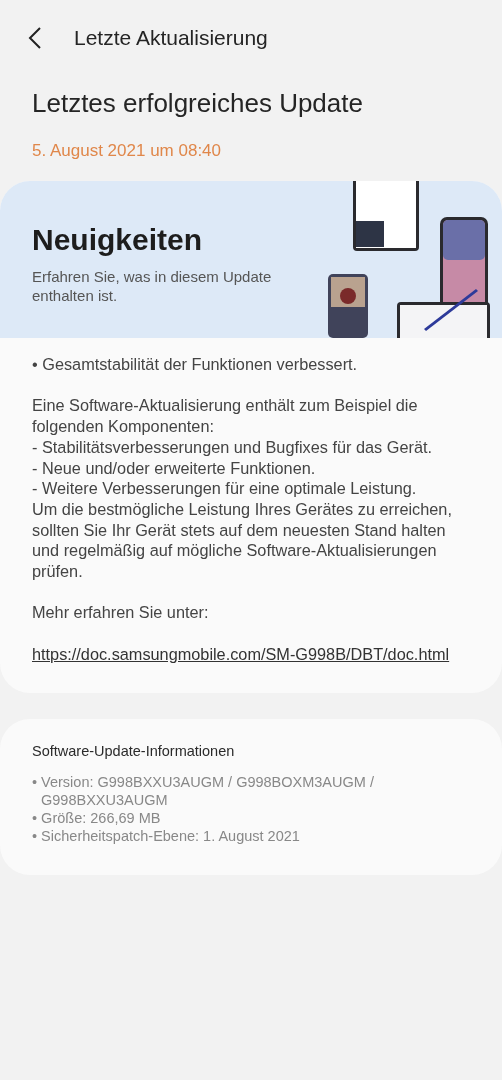  What do you see at coordinates (174, 468) in the screenshot?
I see `note-text: - Neue und/oder erweiterte Funktionen.` at bounding box center [174, 468].